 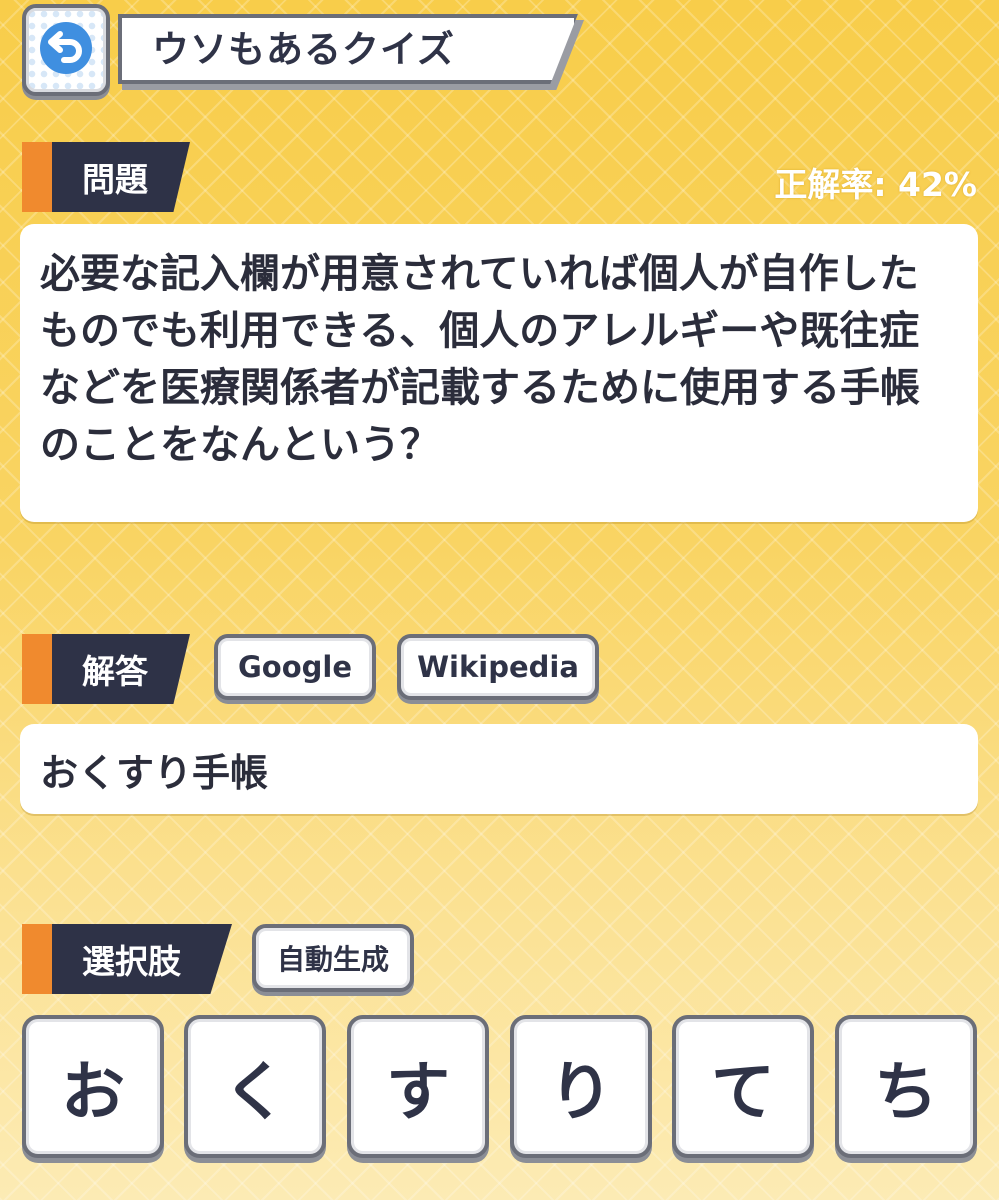 What do you see at coordinates (93, 1086) in the screenshot?
I see `choice-button: お` at bounding box center [93, 1086].